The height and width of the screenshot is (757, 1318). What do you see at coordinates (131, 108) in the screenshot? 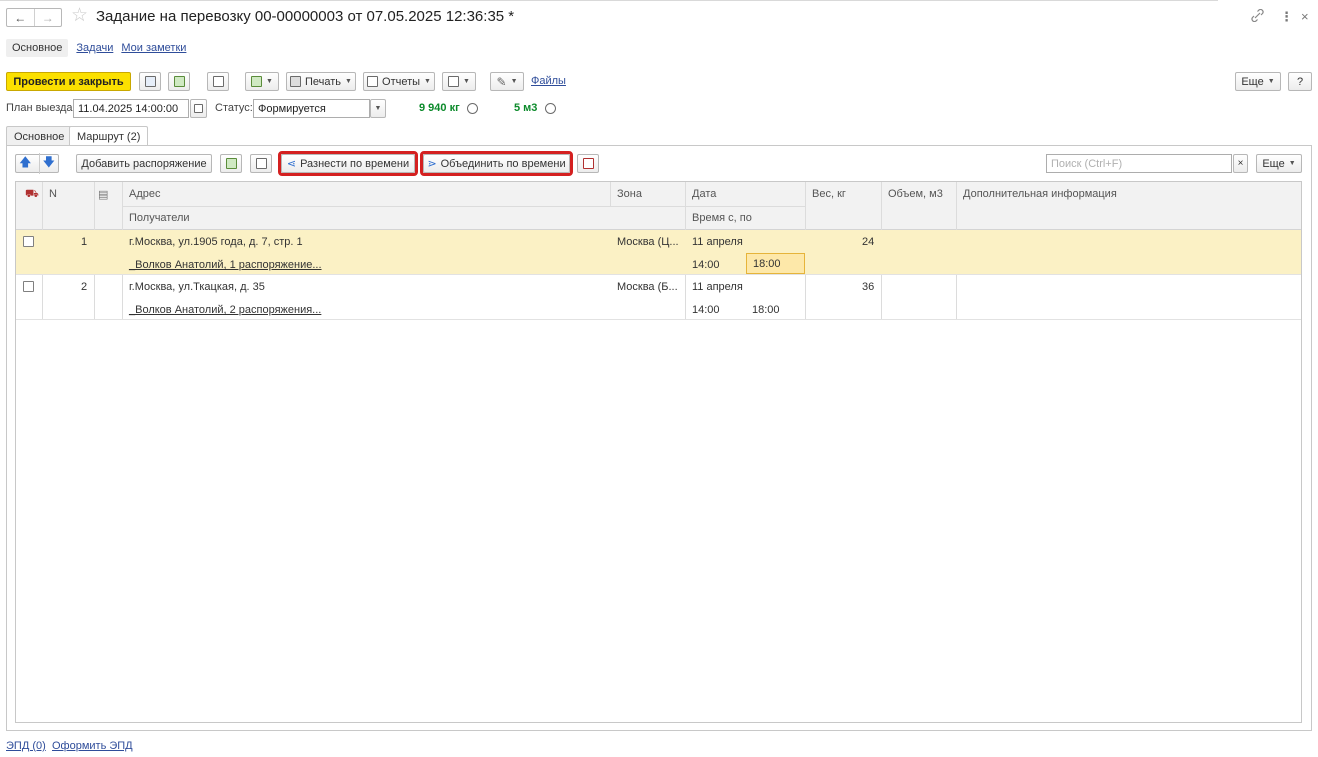
I see `plan-date-input: 11.04.2025 14:00:00` at bounding box center [131, 108].